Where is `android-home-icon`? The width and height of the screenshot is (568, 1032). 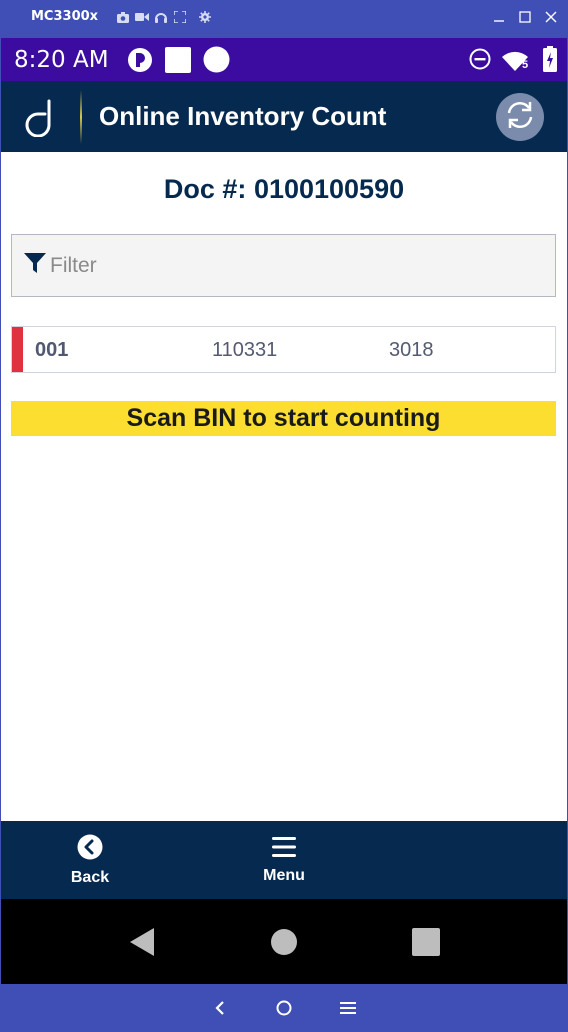 android-home-icon is located at coordinates (284, 942).